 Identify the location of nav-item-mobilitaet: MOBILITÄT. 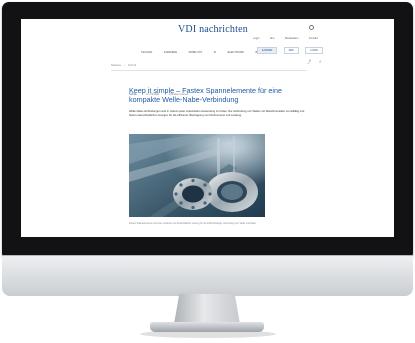
(196, 52).